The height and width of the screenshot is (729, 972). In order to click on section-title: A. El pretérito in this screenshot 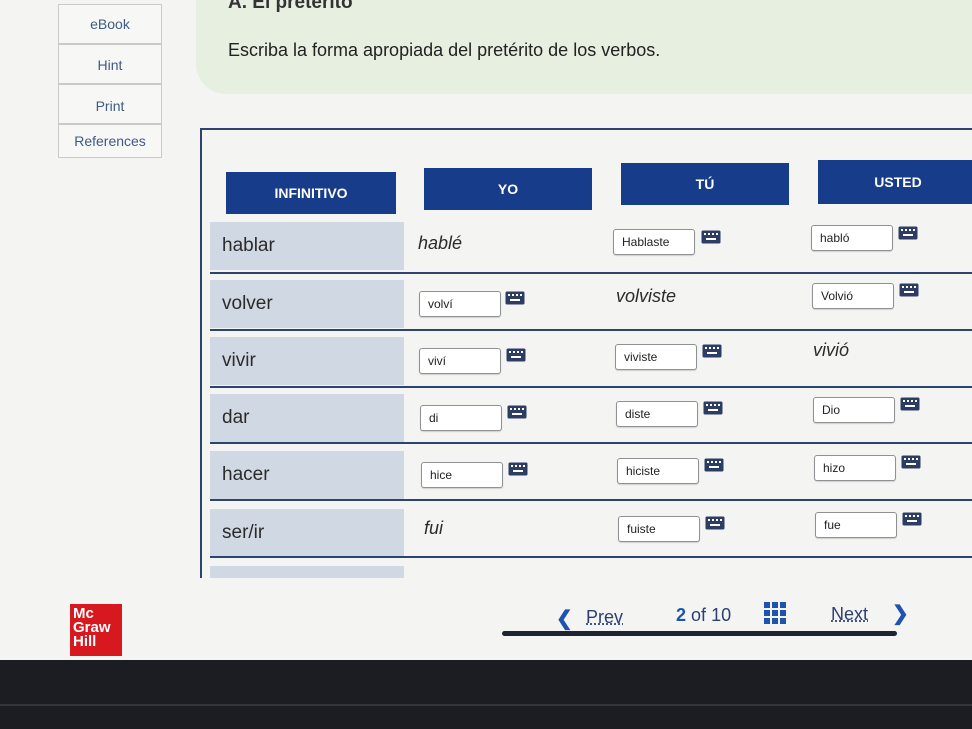, I will do `click(290, 6)`.